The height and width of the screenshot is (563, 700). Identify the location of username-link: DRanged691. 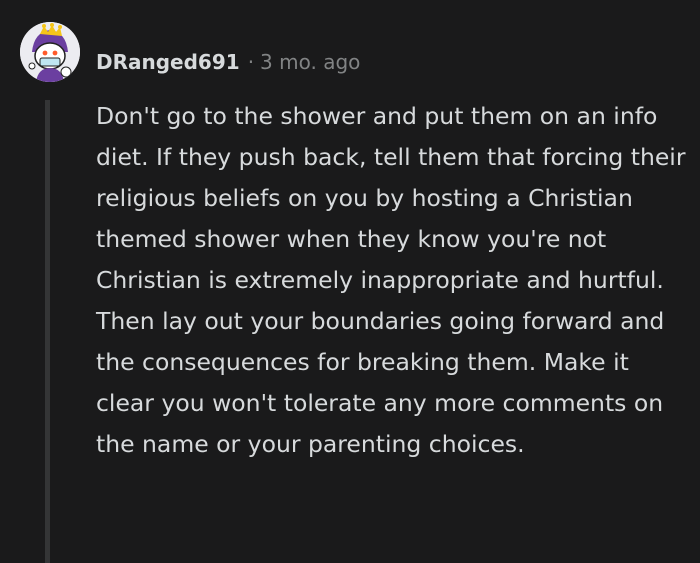
(168, 62).